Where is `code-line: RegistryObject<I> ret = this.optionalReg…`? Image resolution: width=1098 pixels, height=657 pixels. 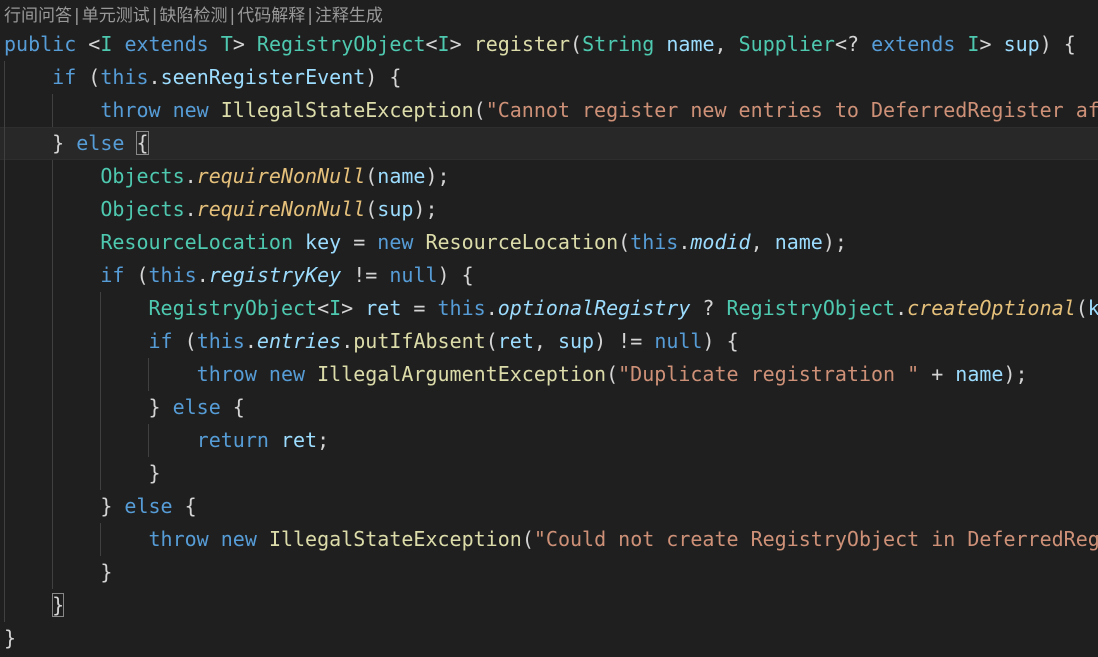 code-line: RegistryObject<I> ret = this.optionalReg… is located at coordinates (549, 308).